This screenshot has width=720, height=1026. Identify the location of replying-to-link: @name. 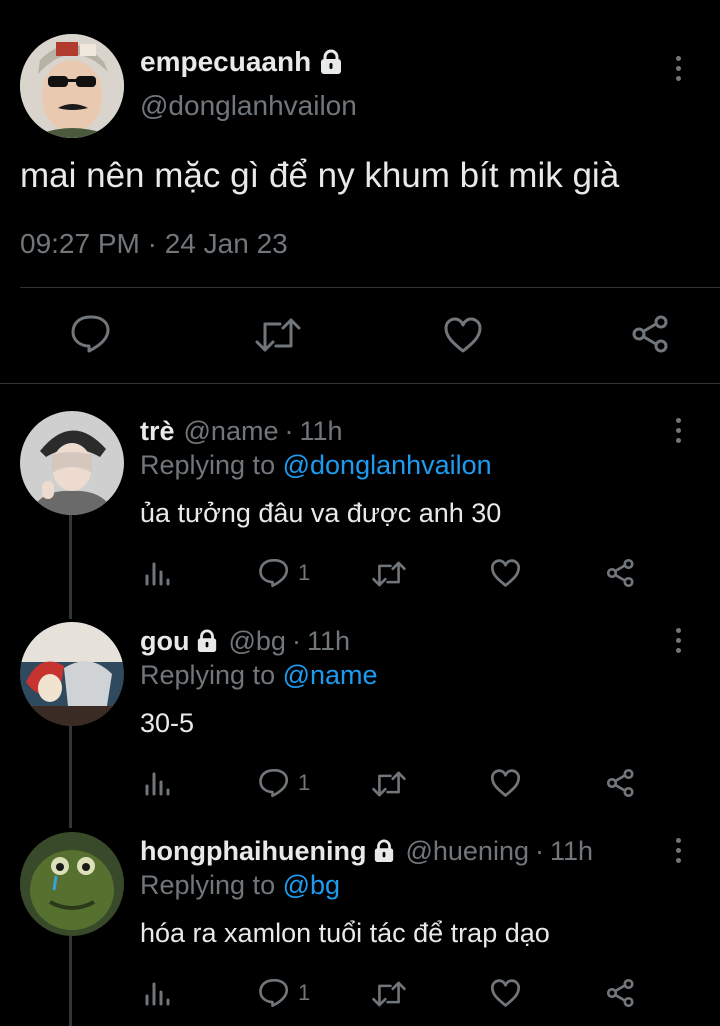
(330, 675).